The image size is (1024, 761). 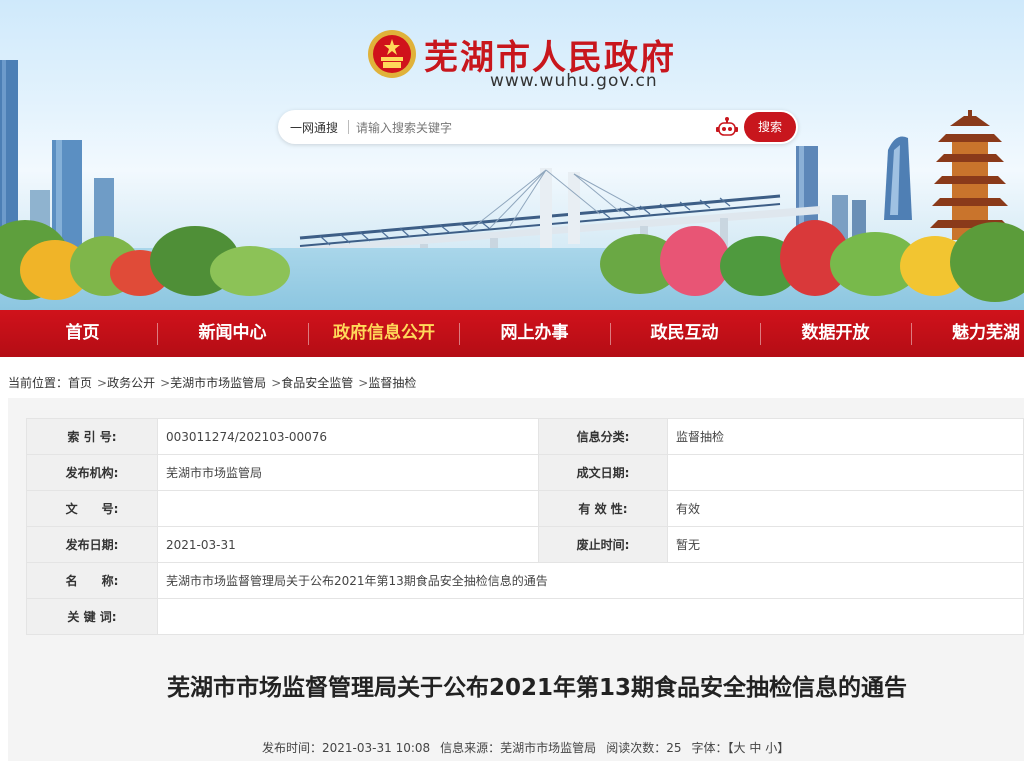 I want to click on created-date-label: 成文日期:, so click(x=603, y=472).